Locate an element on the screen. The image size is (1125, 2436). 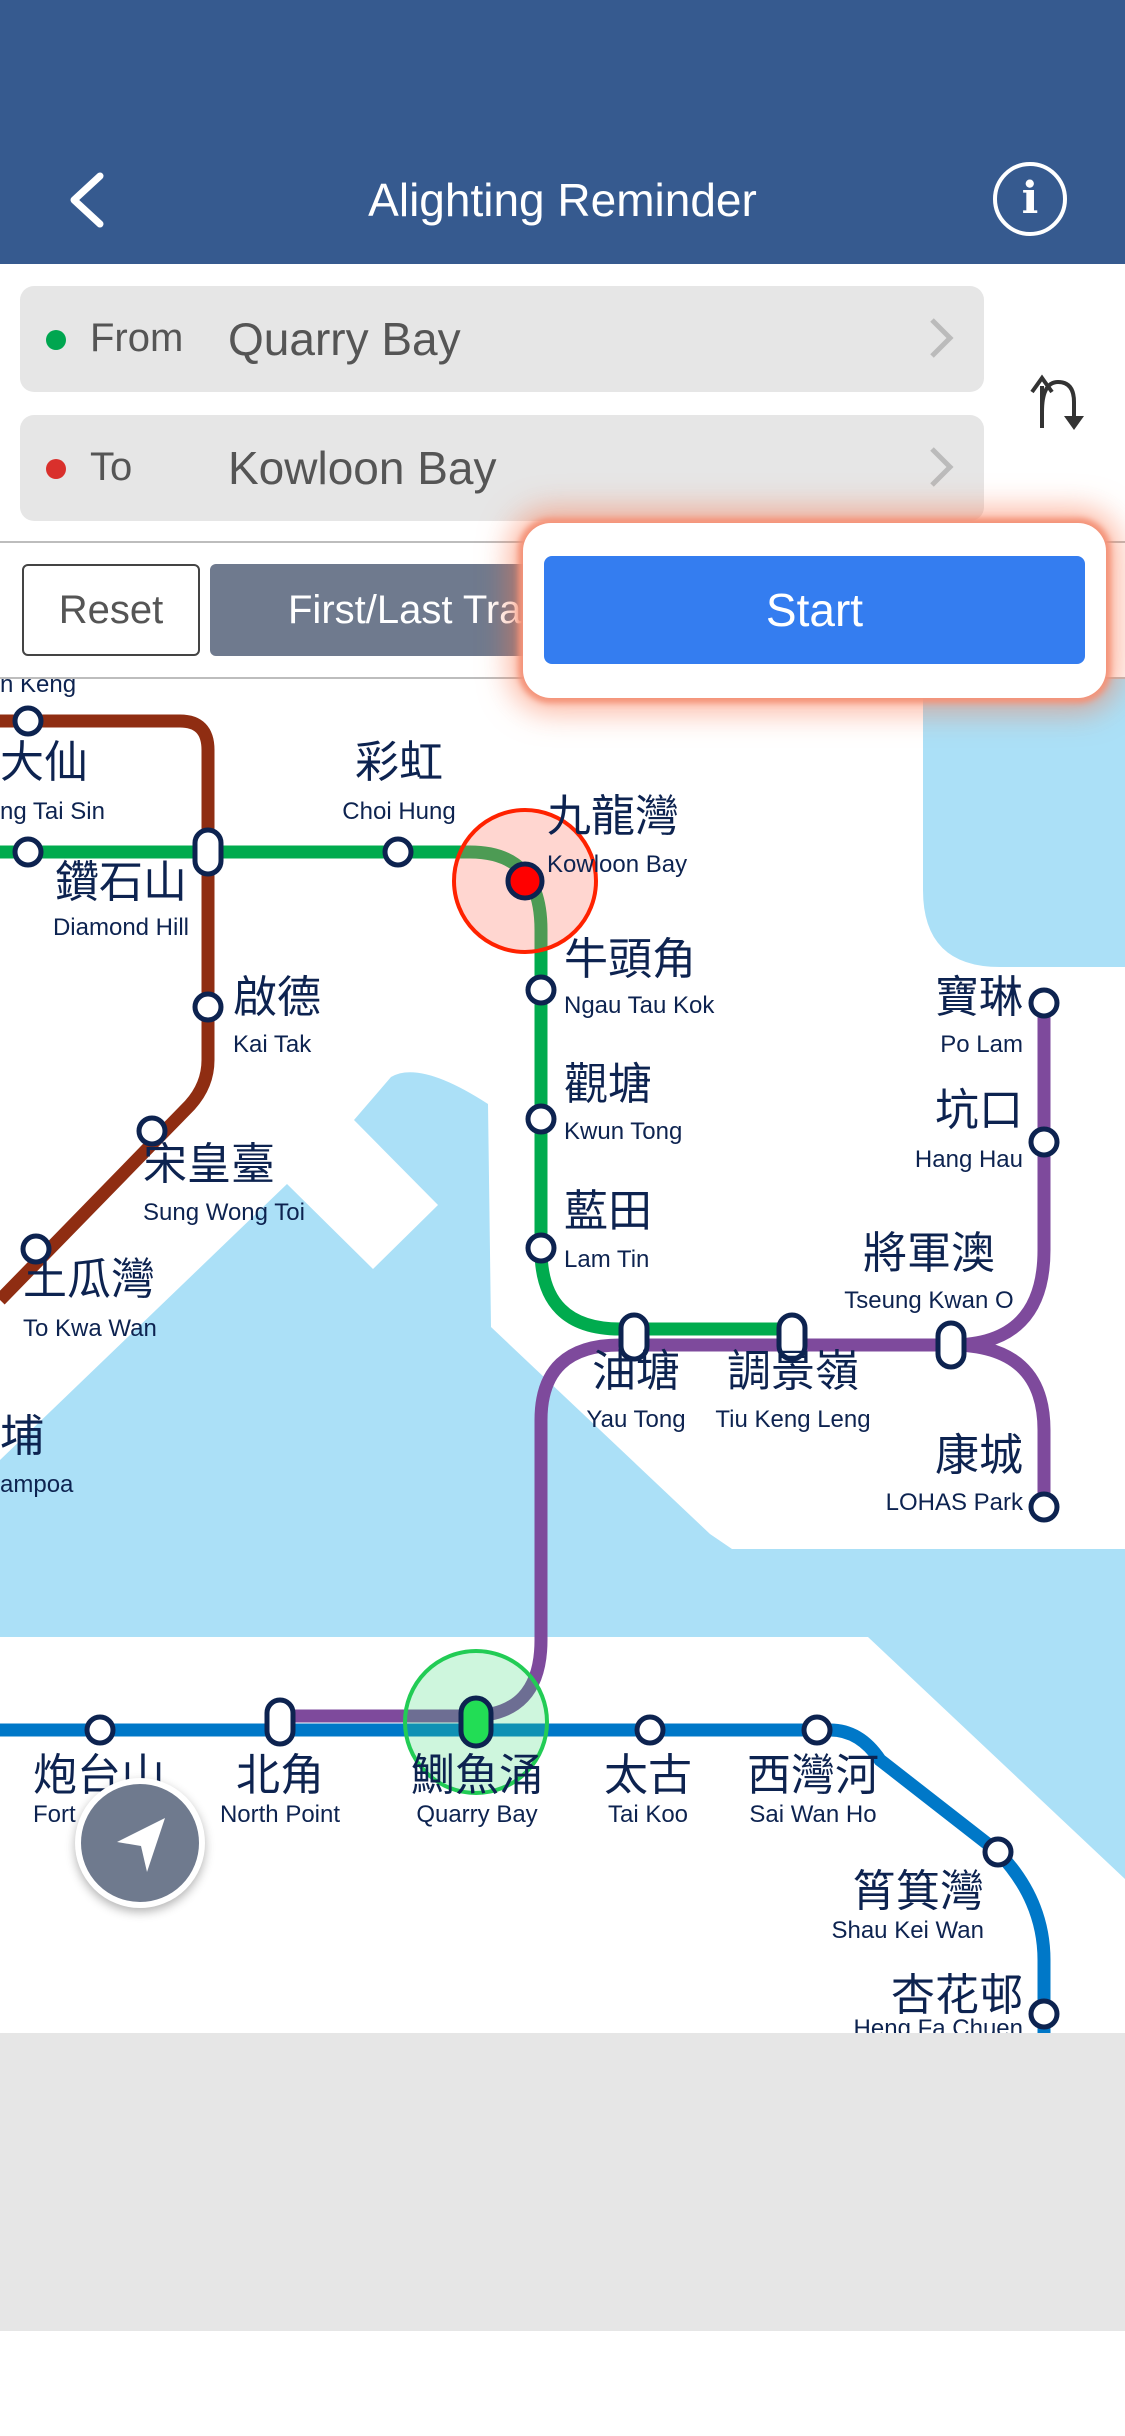
start-button: Start is located at coordinates (814, 610).